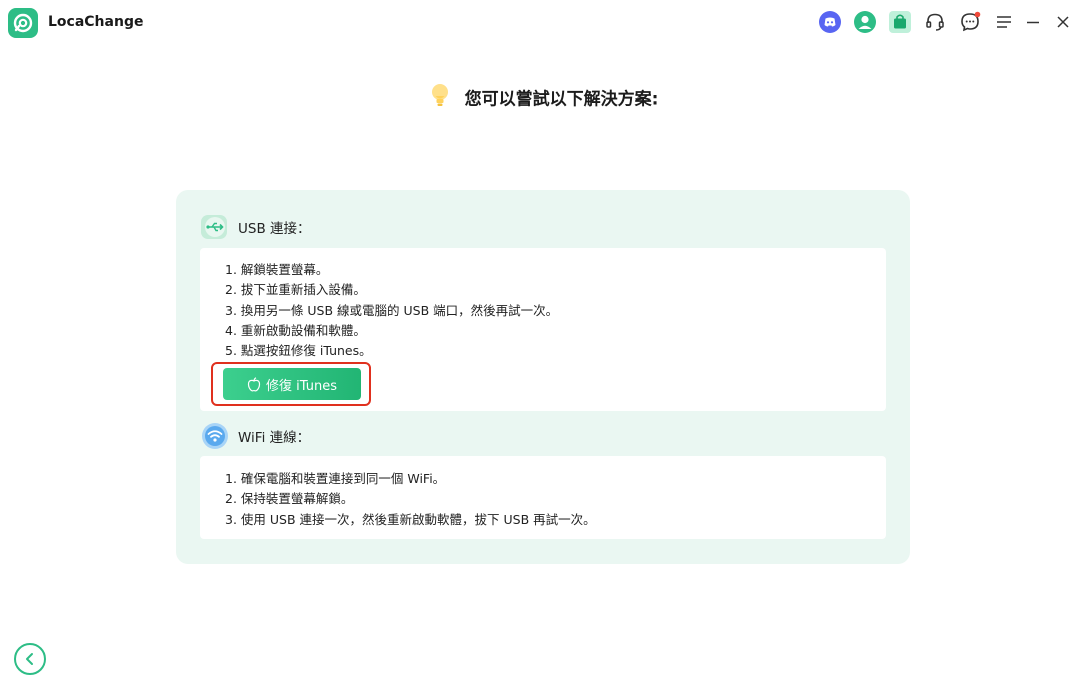  I want to click on wifi-icon, so click(215, 436).